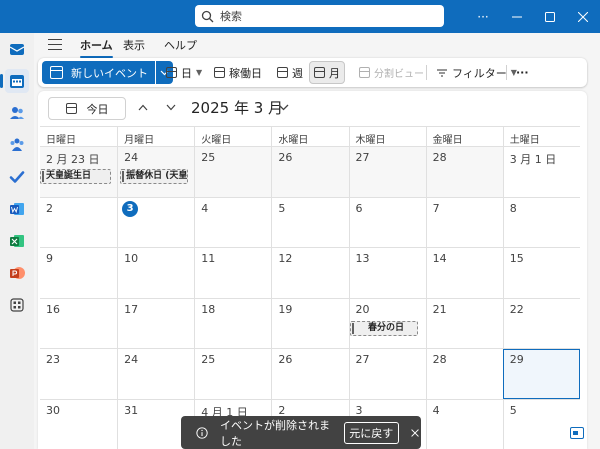 This screenshot has width=600, height=449. What do you see at coordinates (49, 208) in the screenshot?
I see `day-number: 2` at bounding box center [49, 208].